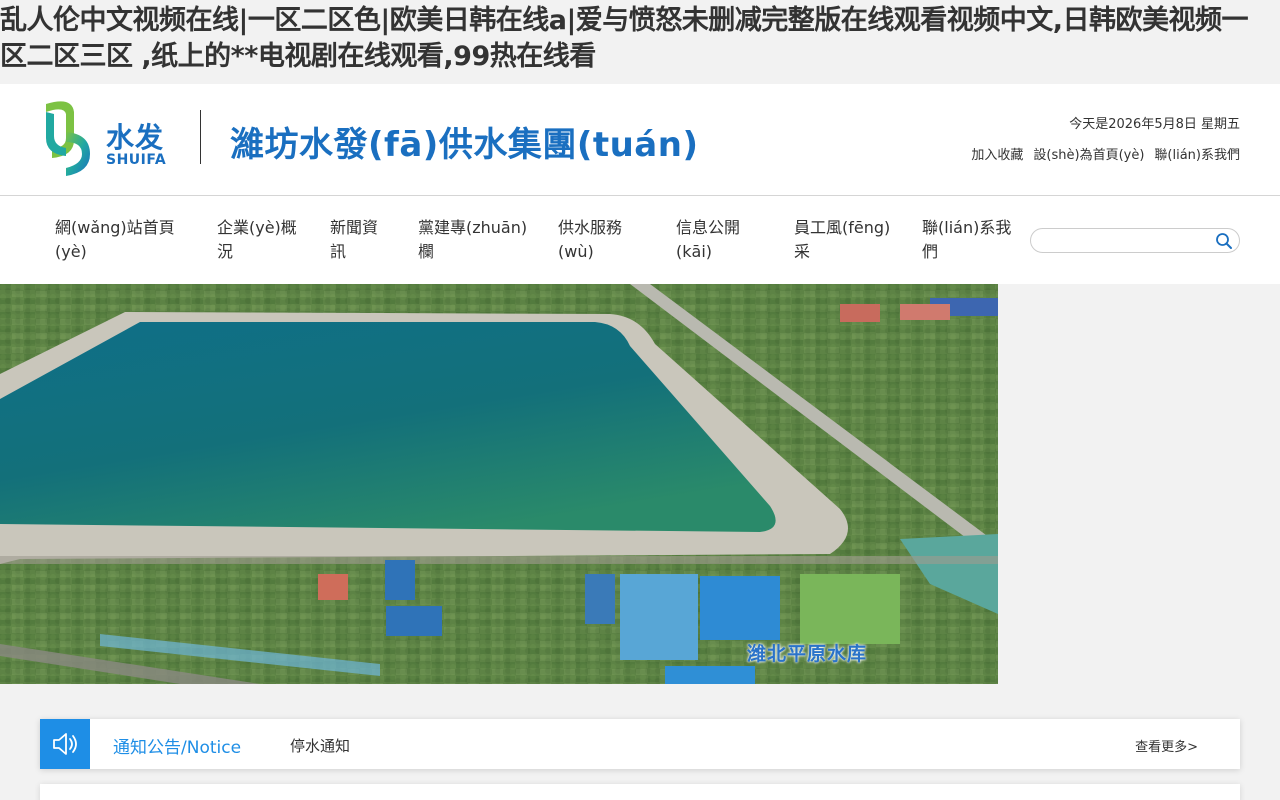  Describe the element at coordinates (802, 251) in the screenshot. I see `nav-item-staff-line2: 采` at that location.